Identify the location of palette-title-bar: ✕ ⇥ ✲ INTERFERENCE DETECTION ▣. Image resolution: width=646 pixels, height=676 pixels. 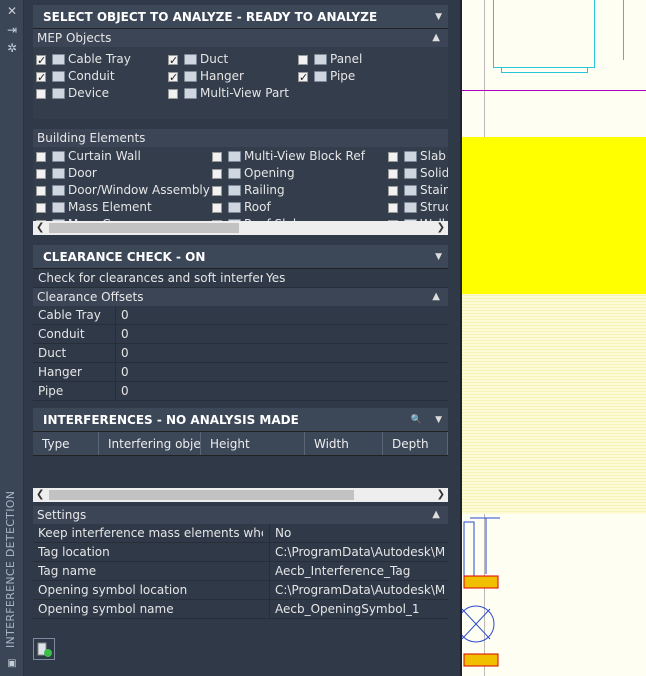
(12, 338).